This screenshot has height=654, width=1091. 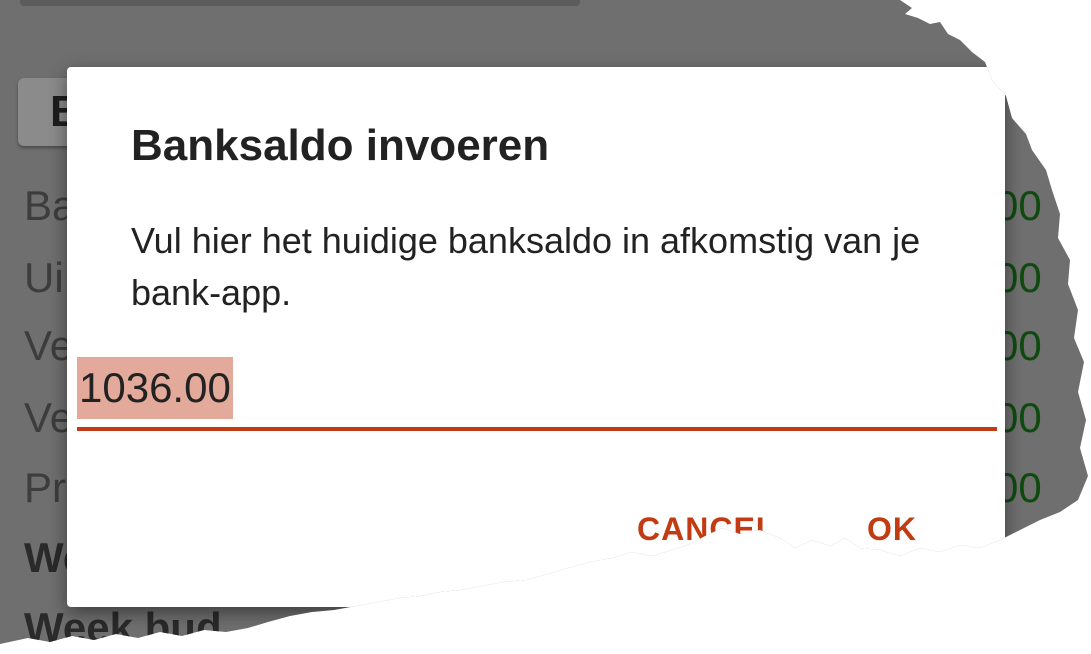 What do you see at coordinates (537, 394) in the screenshot?
I see `amount-field: 1036.00` at bounding box center [537, 394].